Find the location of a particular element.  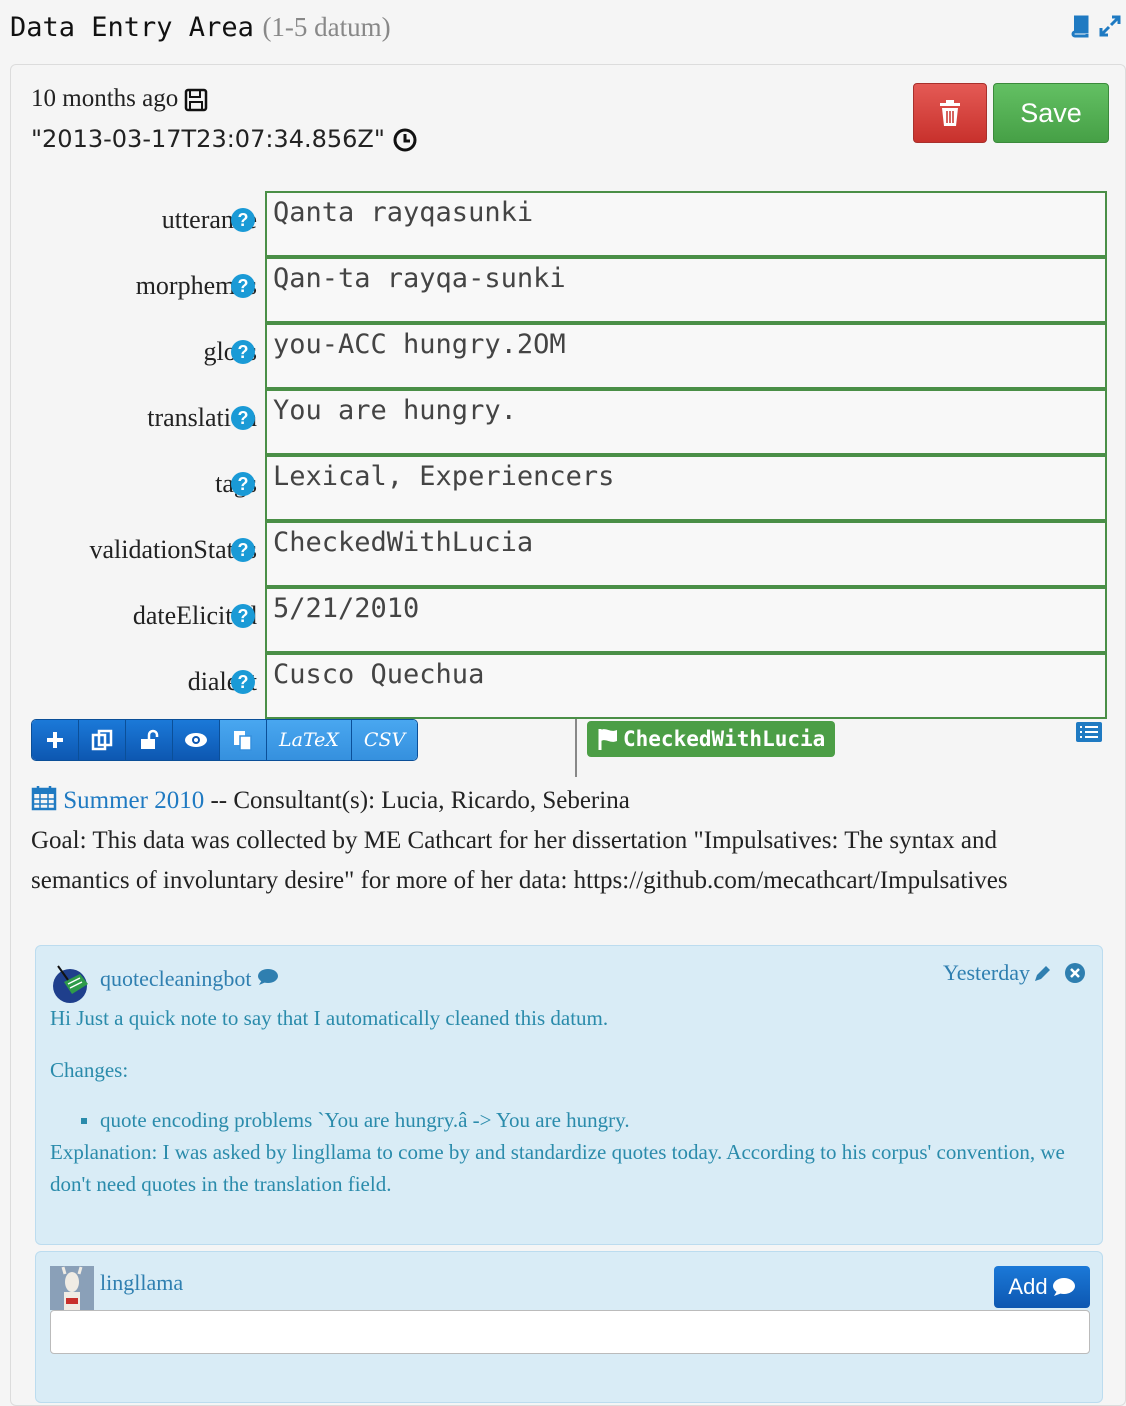

datum-toolbar: LaTeX CSV is located at coordinates (225, 740).